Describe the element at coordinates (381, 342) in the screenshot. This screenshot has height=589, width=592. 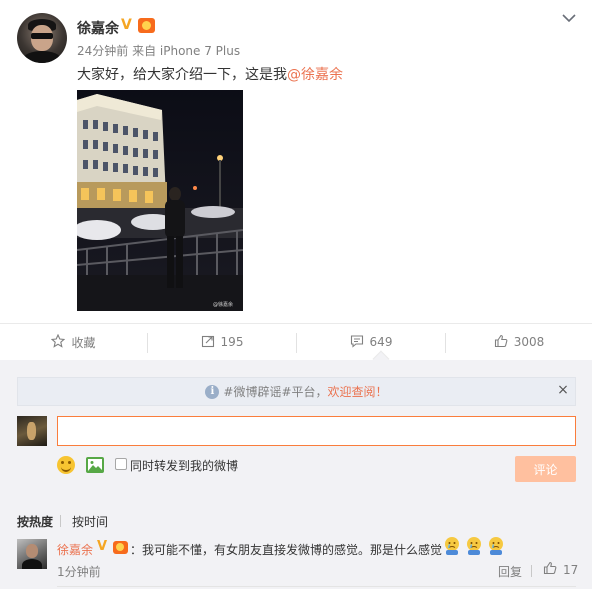
I see `comment-count: 649` at that location.